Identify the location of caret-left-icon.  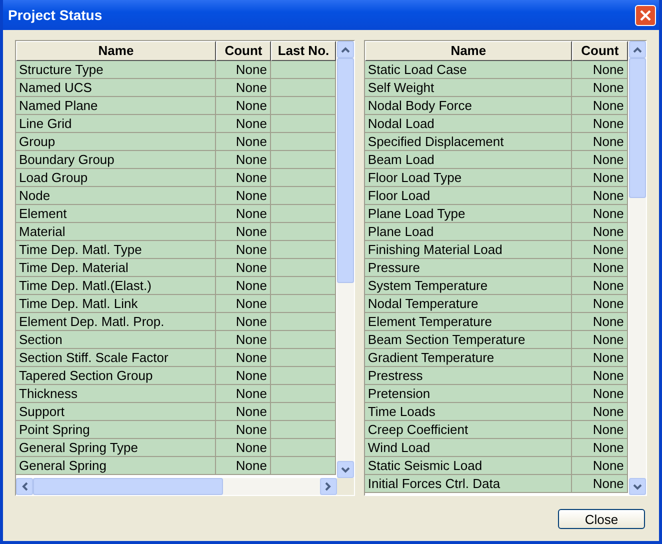
(25, 486).